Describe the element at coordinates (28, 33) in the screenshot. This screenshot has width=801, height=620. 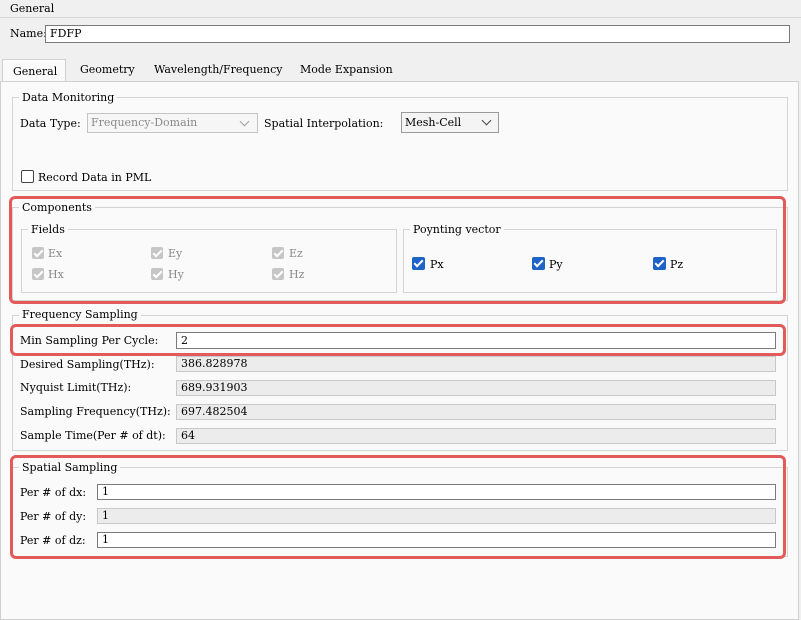
I see `name-label: Name:` at that location.